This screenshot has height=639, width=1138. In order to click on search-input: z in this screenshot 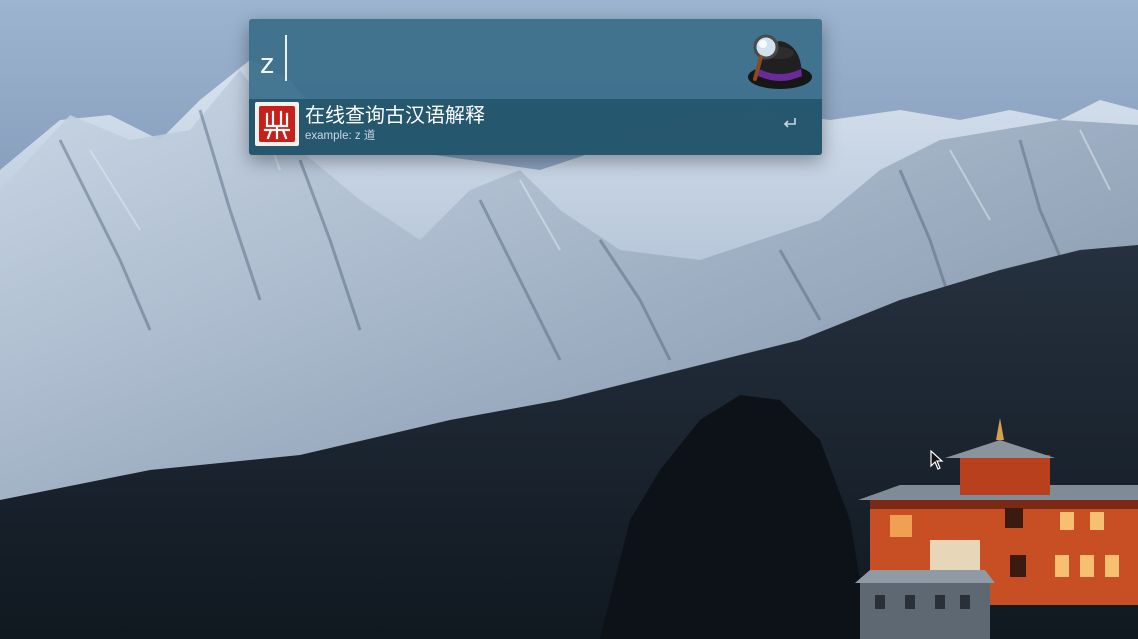, I will do `click(267, 64)`.